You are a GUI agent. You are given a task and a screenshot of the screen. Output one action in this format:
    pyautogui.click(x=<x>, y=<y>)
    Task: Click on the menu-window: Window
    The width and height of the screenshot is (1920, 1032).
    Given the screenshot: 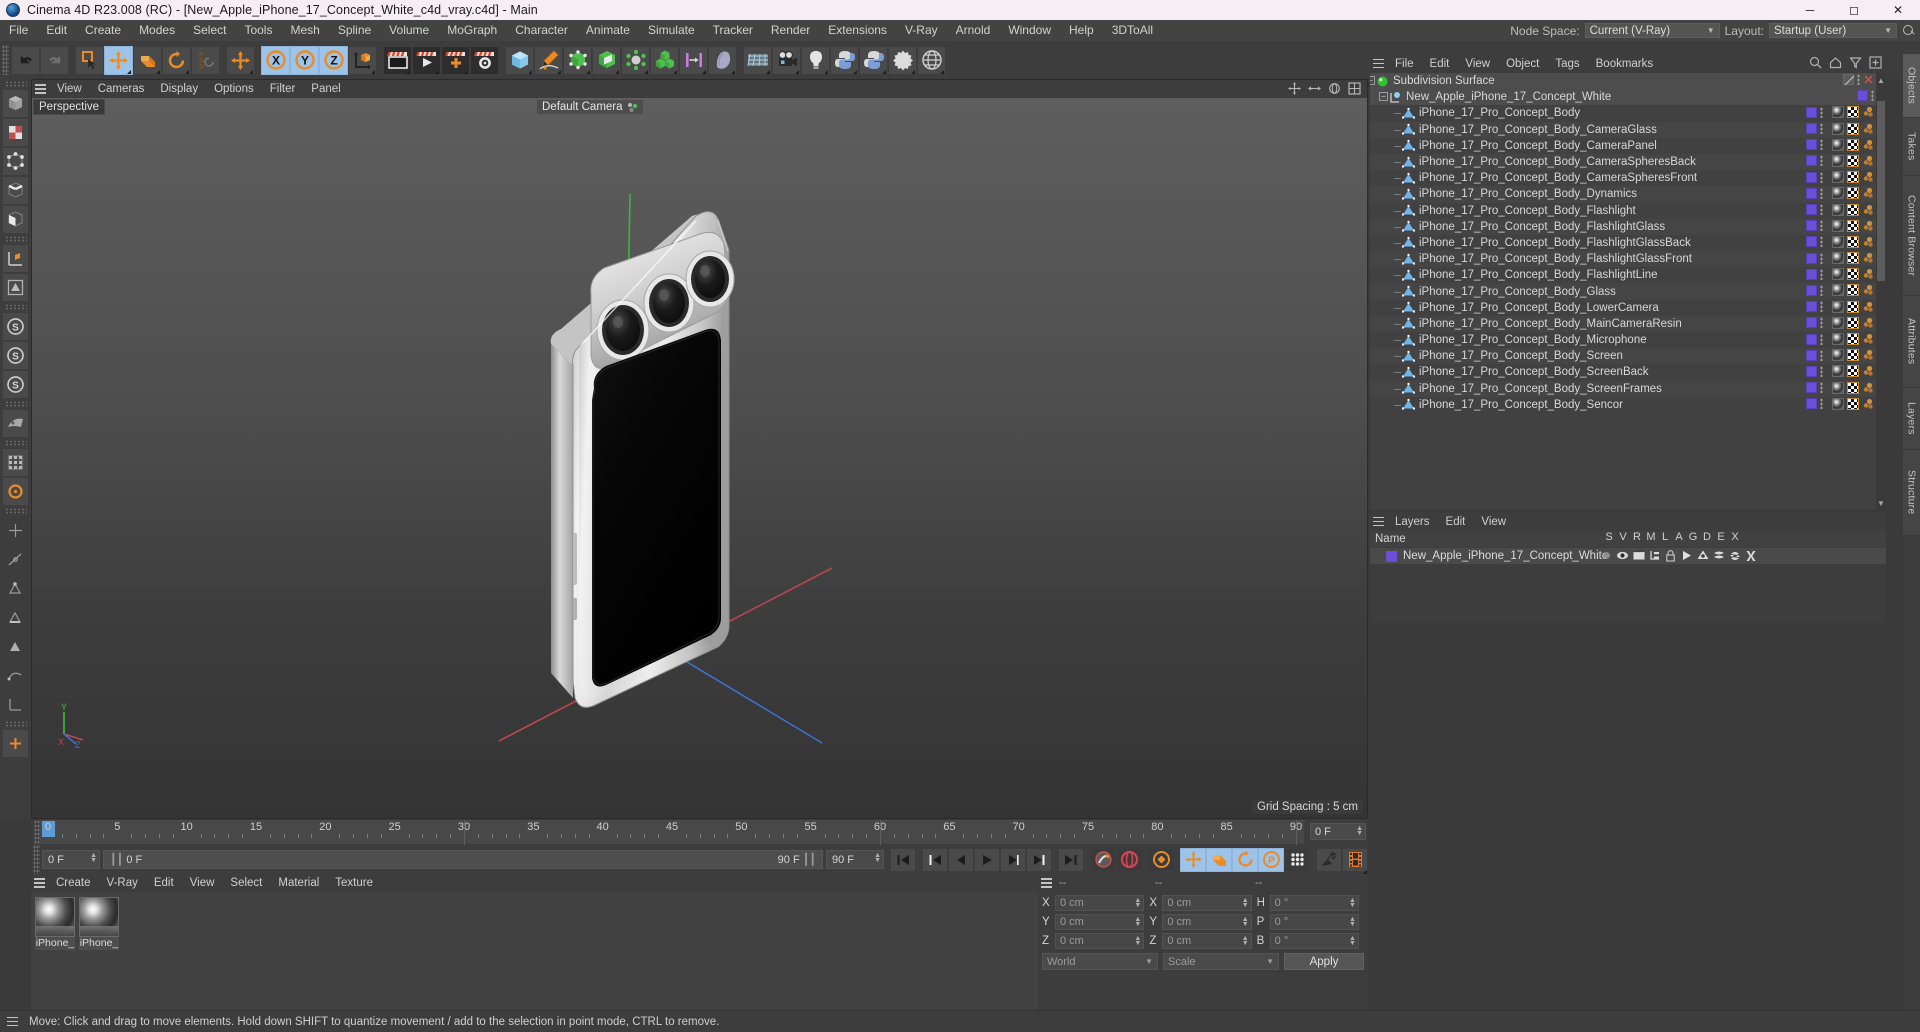 What is the action you would take?
    pyautogui.click(x=1029, y=30)
    